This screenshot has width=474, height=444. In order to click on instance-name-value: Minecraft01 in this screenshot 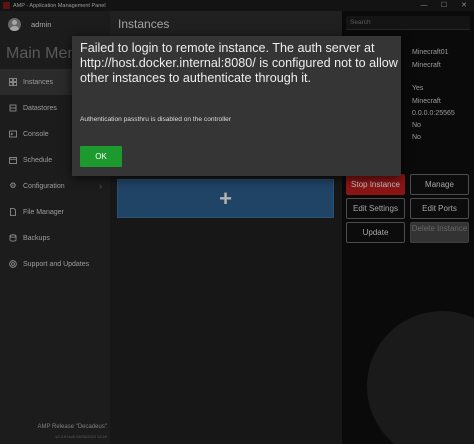, I will do `click(430, 52)`.